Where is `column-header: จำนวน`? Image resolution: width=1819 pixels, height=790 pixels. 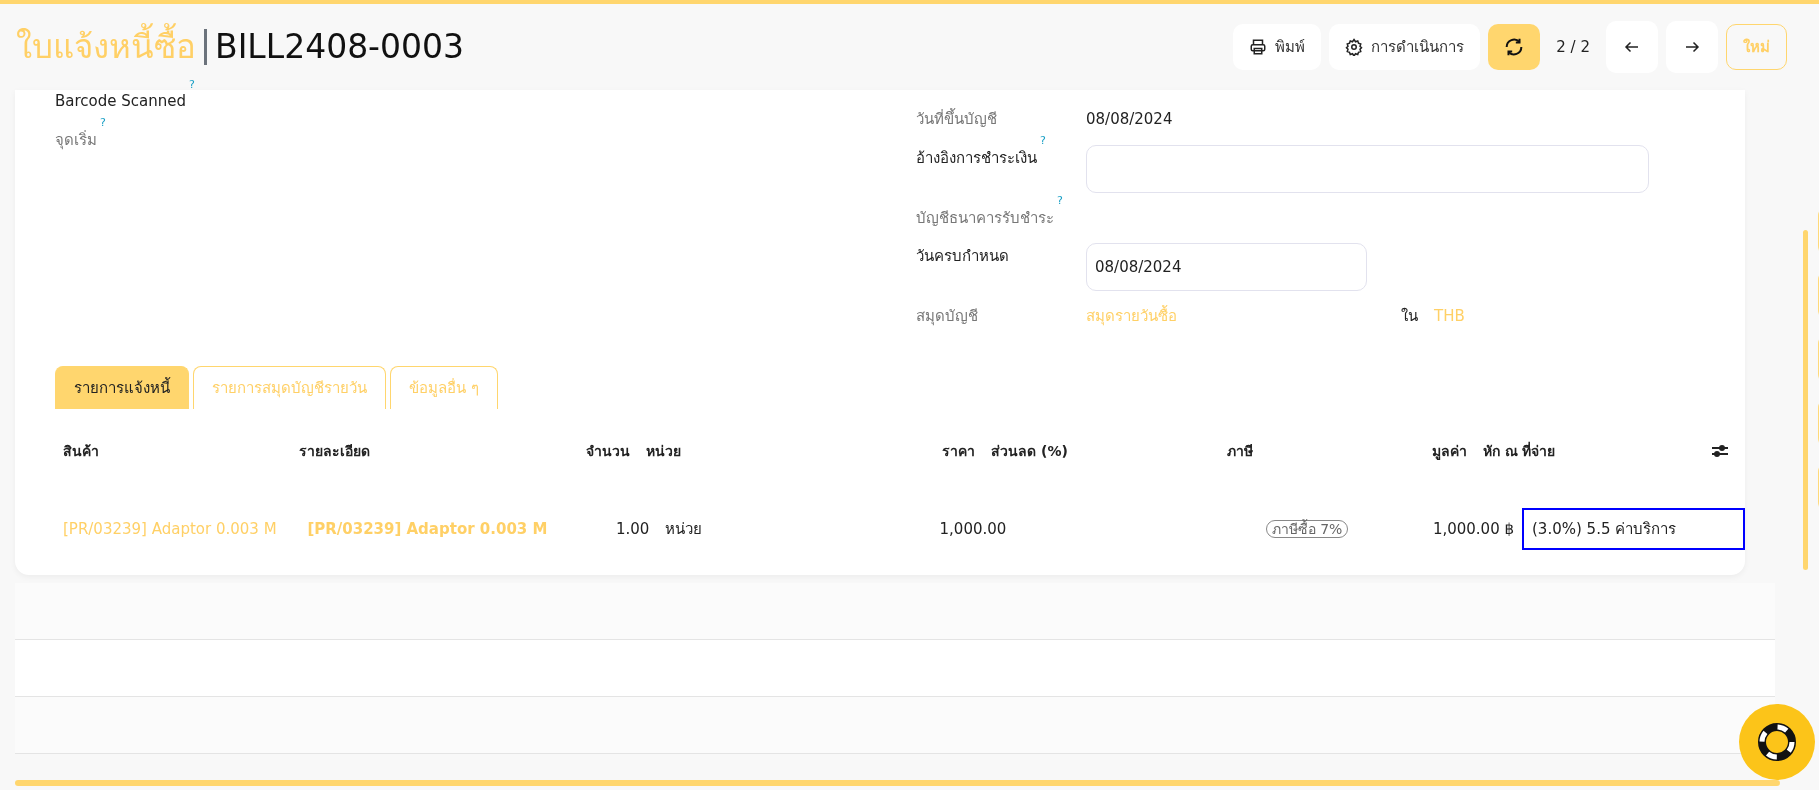
column-header: จำนวน is located at coordinates (607, 451).